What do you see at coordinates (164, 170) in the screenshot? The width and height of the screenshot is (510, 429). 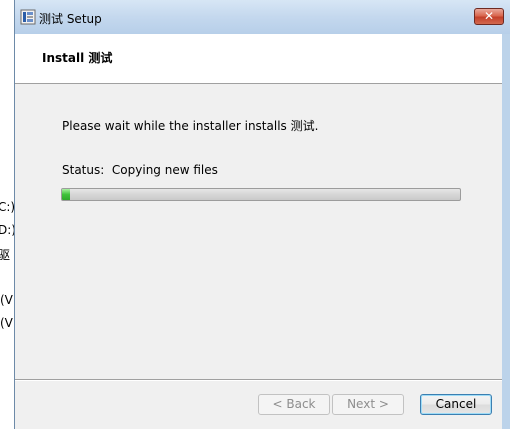 I see `status-value: Copying new files` at bounding box center [164, 170].